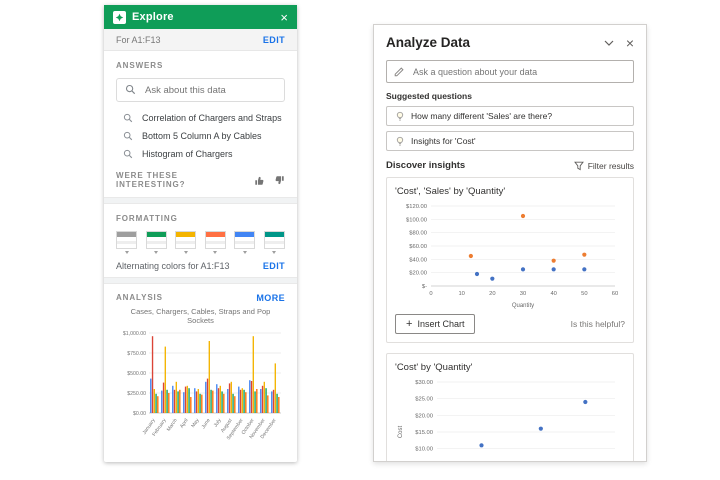  What do you see at coordinates (134, 334) in the screenshot?
I see `svg-text: $1,000.00` at bounding box center [134, 334].